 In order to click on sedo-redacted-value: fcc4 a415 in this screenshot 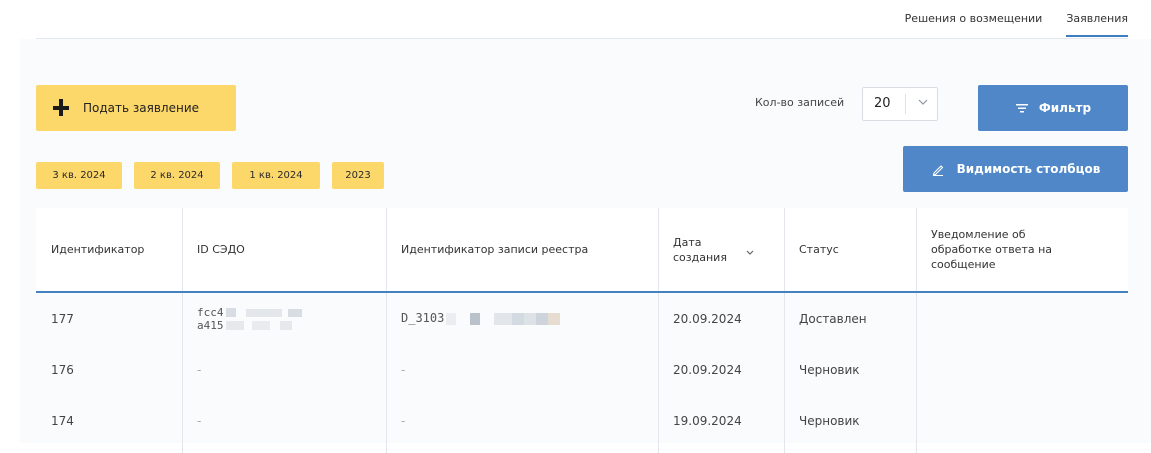, I will do `click(249, 319)`.